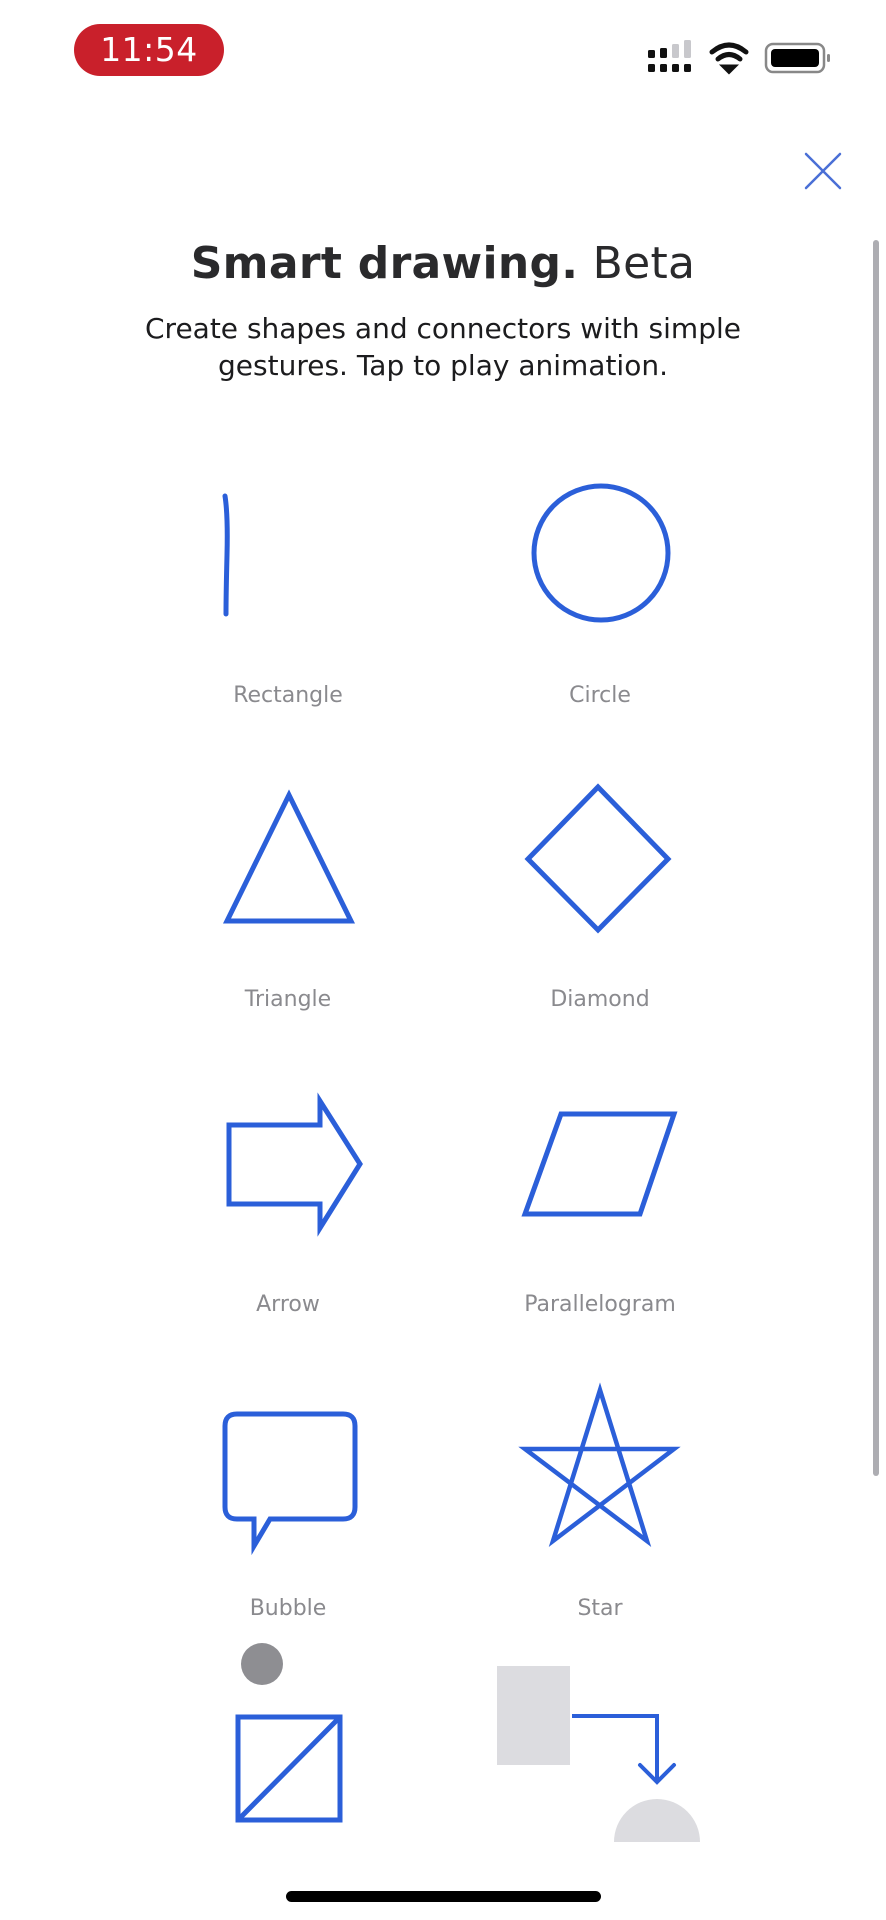 The height and width of the screenshot is (1920, 886). I want to click on wifi-icon, so click(729, 58).